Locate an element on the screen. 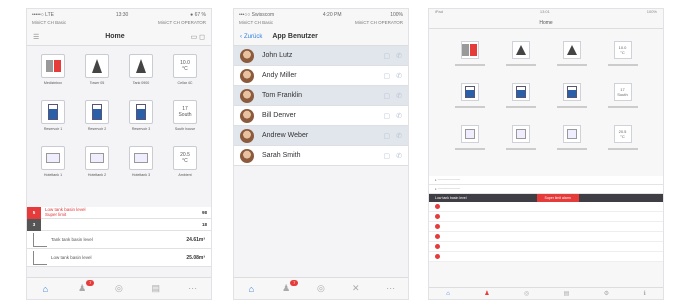 The height and width of the screenshot is (305, 682). user-row: Andrew Weber ▢ ✆ is located at coordinates (321, 136).